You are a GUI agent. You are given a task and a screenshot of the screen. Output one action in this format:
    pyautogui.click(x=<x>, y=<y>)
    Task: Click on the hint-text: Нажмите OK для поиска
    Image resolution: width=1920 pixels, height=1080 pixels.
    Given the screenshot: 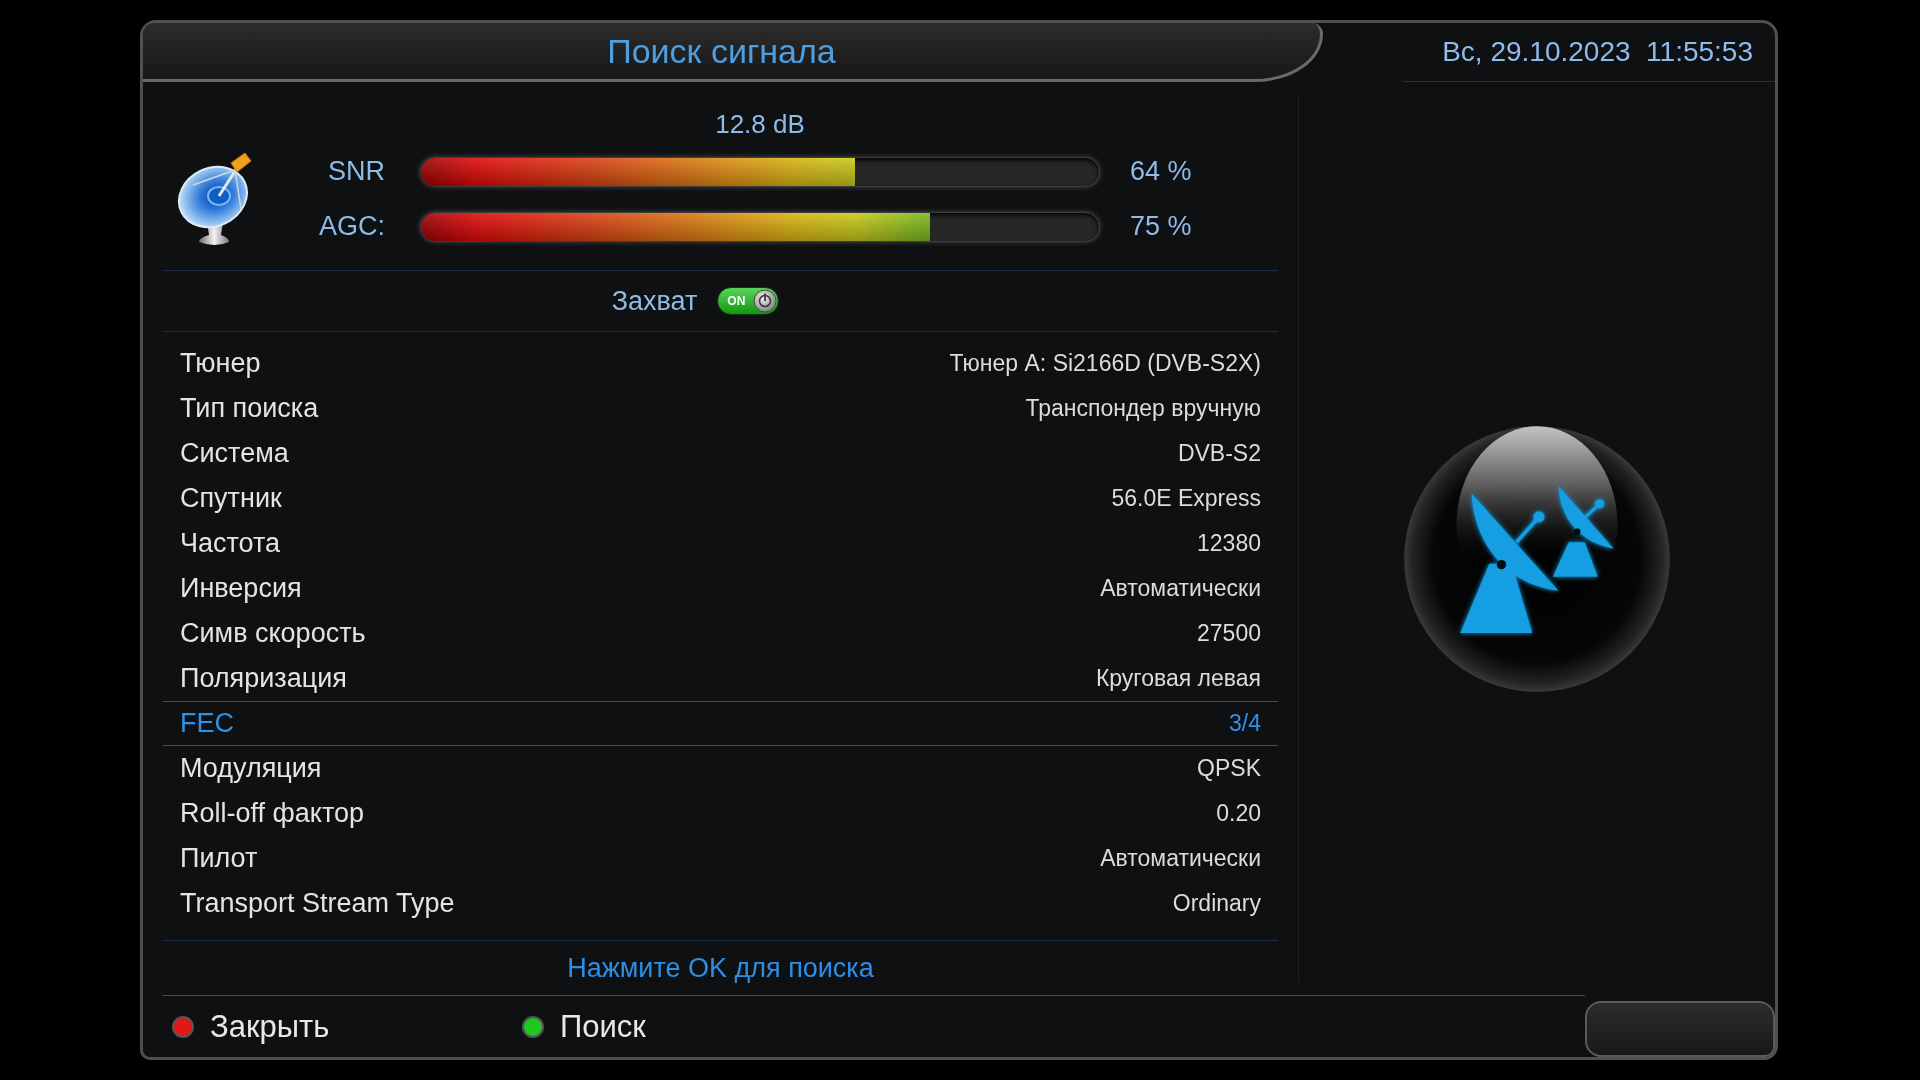 What is the action you would take?
    pyautogui.click(x=720, y=968)
    